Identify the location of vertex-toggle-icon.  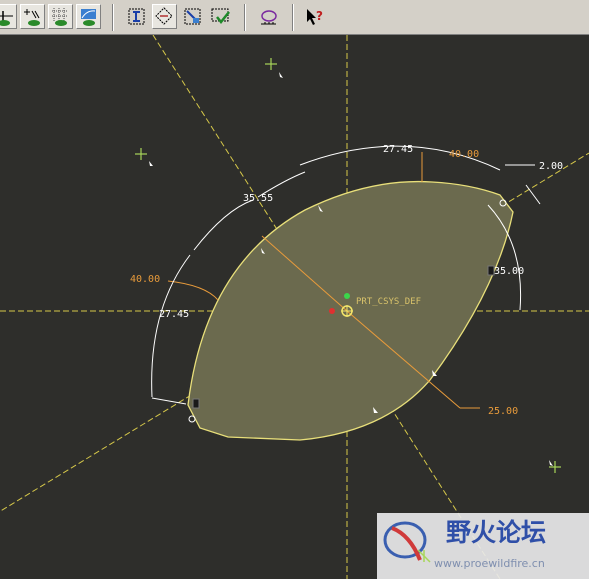
(88, 17).